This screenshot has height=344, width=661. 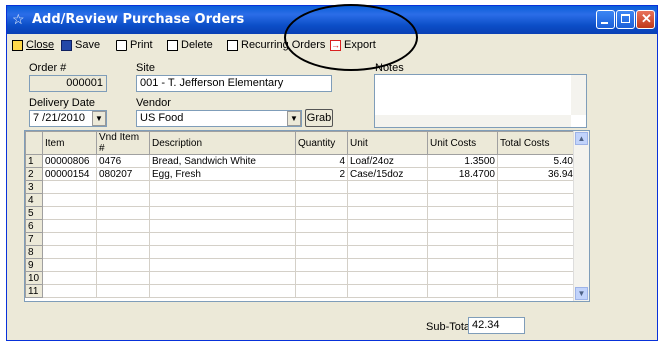 I want to click on grid-cell-vnd: 080207, so click(x=123, y=174).